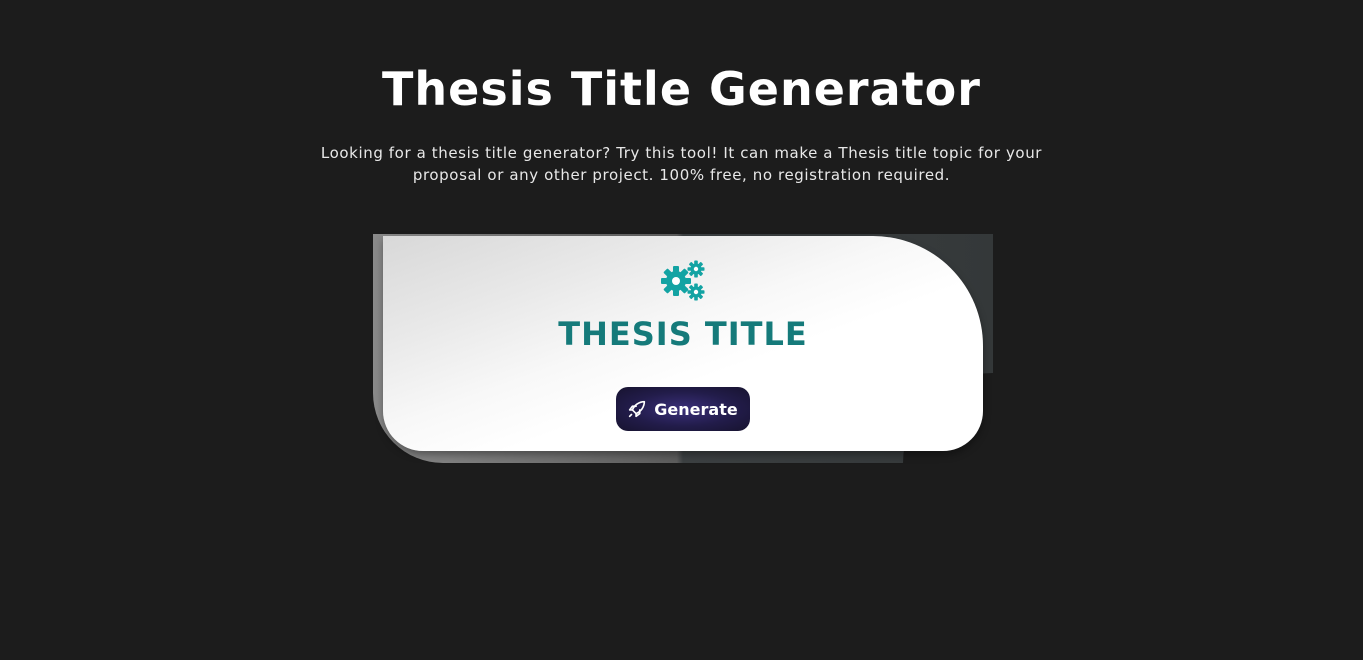 This screenshot has width=1363, height=660. Describe the element at coordinates (681, 89) in the screenshot. I see `page-title: Thesis Title Generator` at that location.